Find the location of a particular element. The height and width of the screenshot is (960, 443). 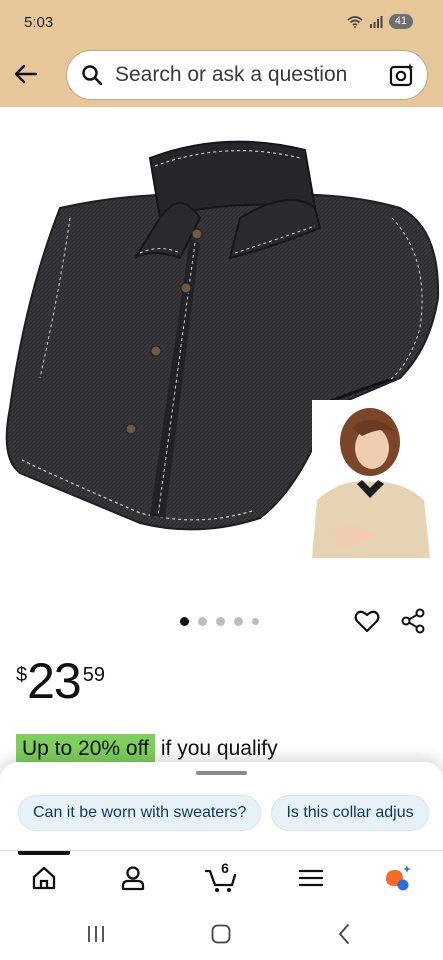

status-icons: 41 is located at coordinates (380, 21).